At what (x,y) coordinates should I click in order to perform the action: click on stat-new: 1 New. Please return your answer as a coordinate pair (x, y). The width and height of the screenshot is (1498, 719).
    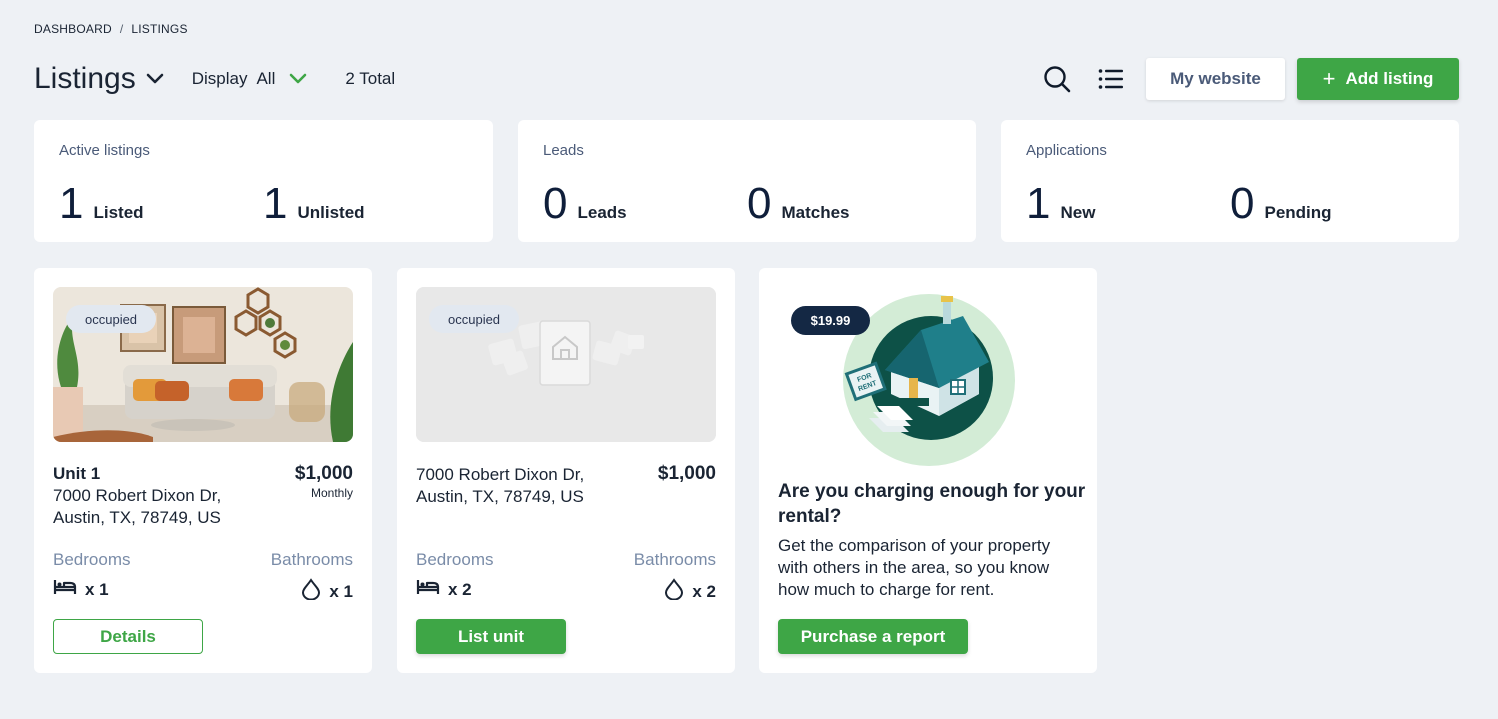
    Looking at the image, I should click on (1060, 204).